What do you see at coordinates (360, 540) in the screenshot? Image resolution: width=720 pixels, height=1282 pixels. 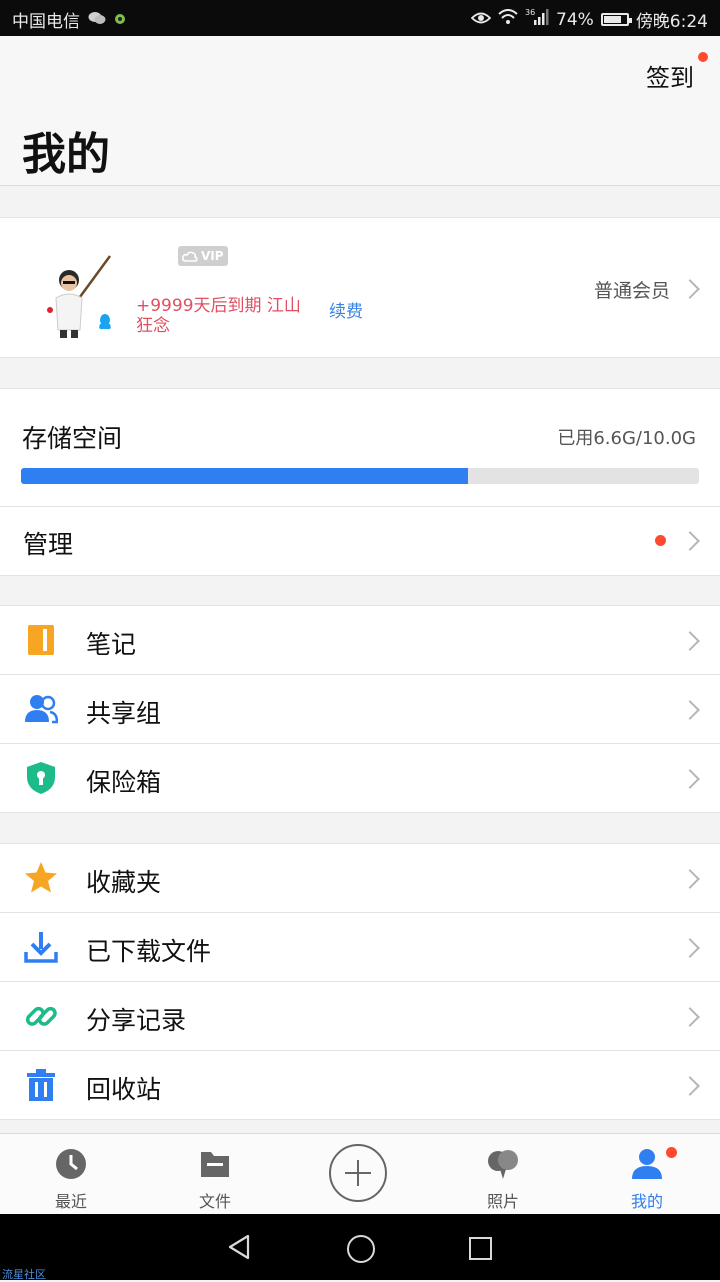 I see `manage-row: 管理` at bounding box center [360, 540].